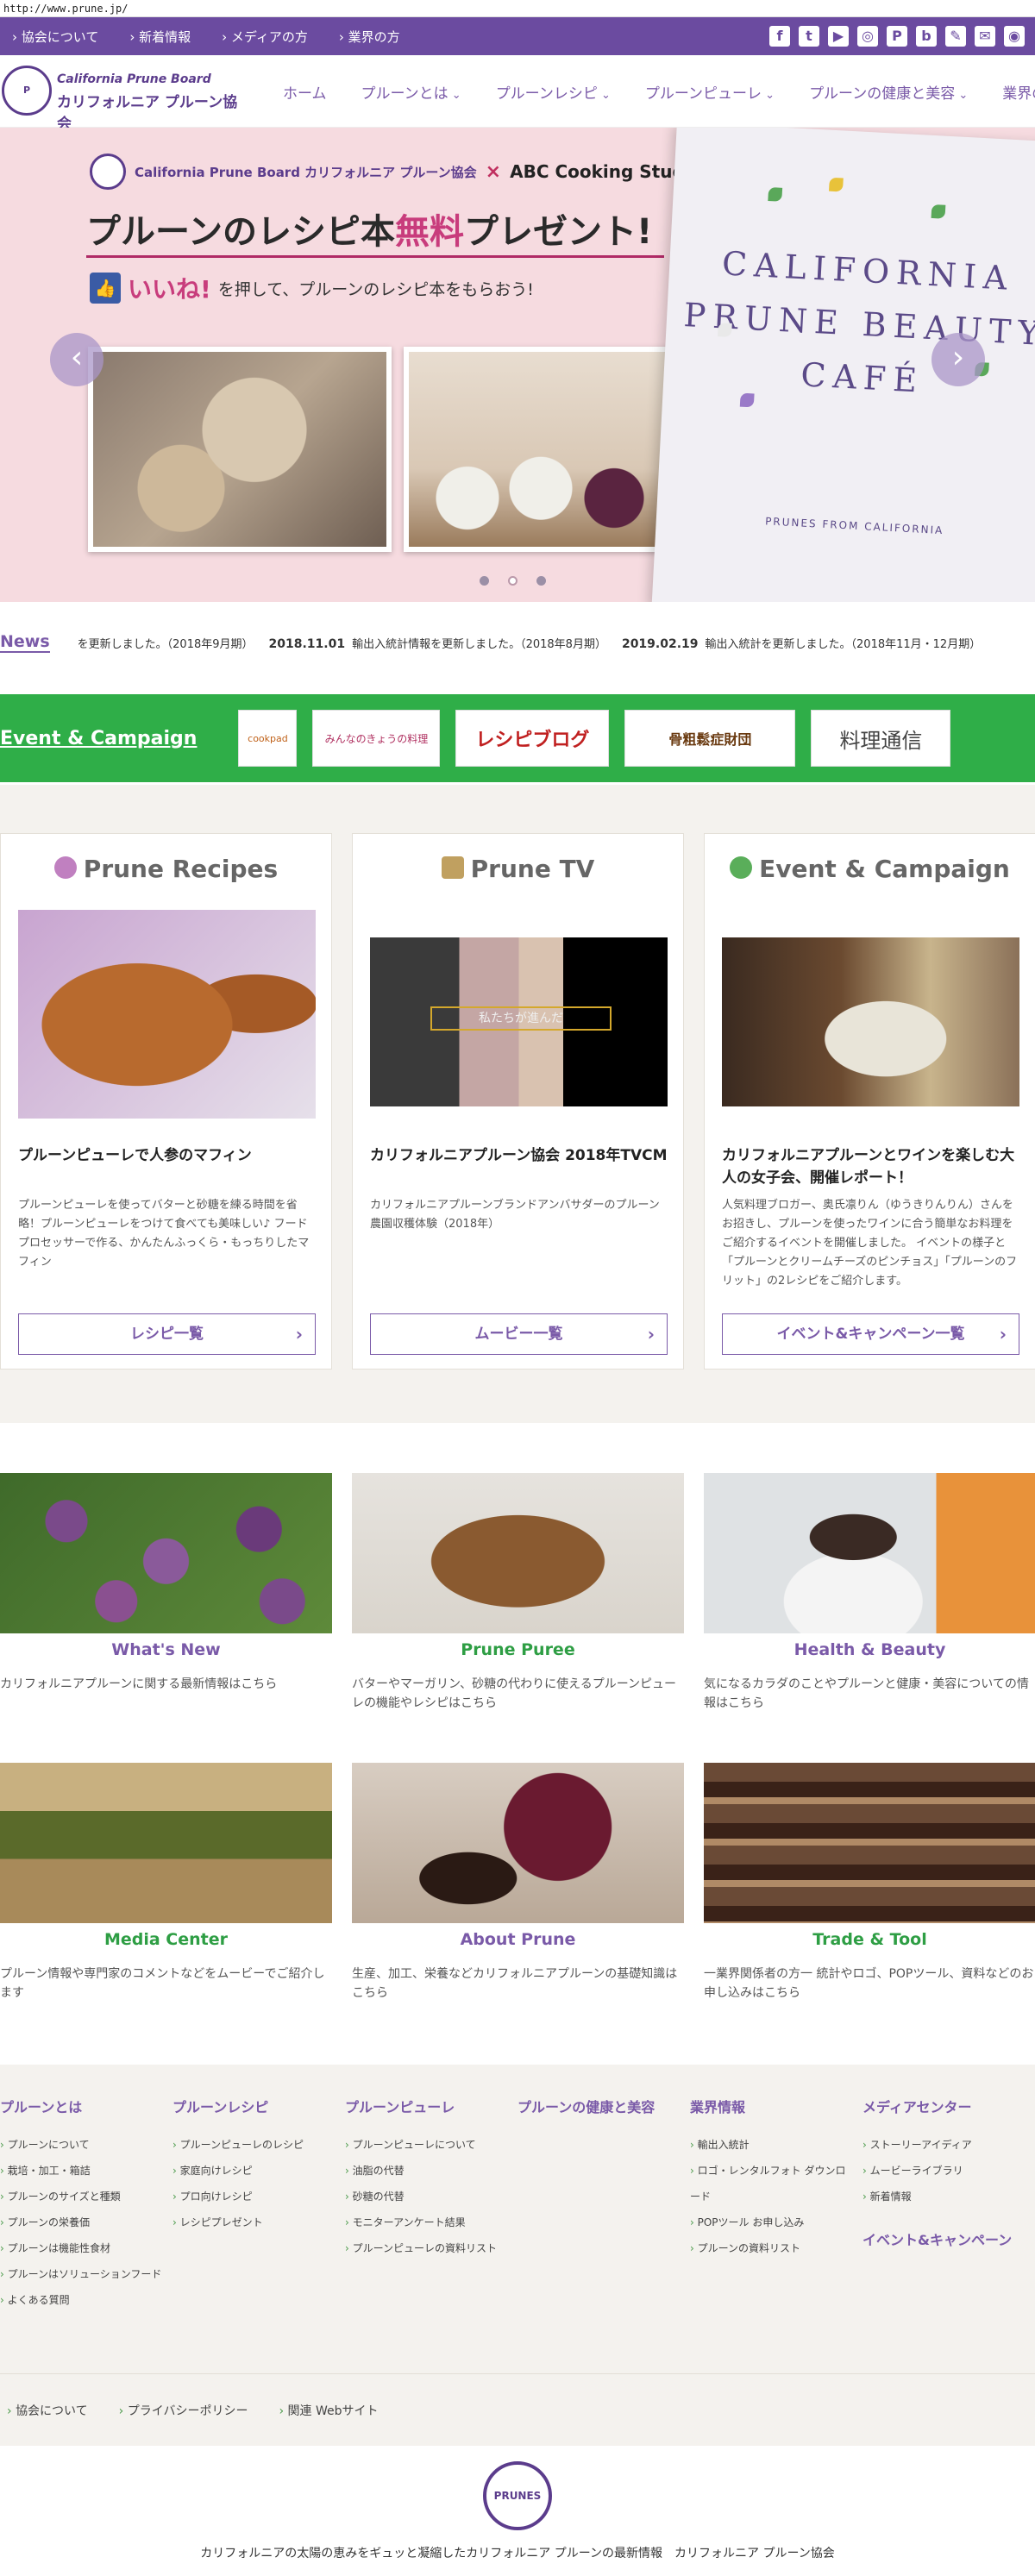 The width and height of the screenshot is (1035, 2576). I want to click on footer-prunes-logo: PRUNES, so click(517, 2495).